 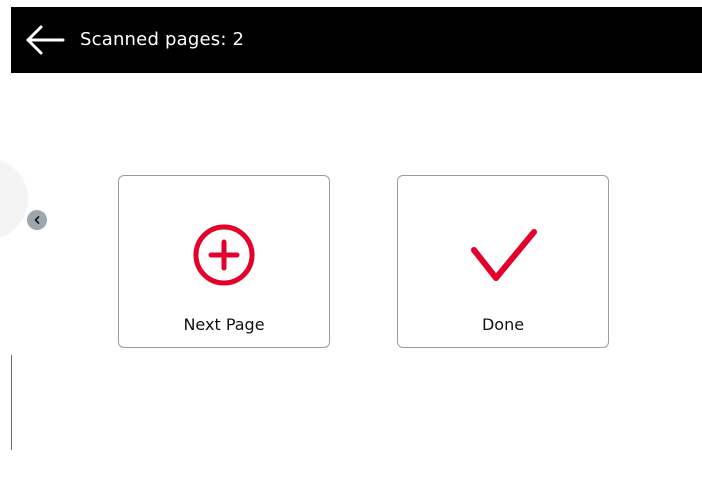 I want to click on arrow-left-icon, so click(x=45, y=40).